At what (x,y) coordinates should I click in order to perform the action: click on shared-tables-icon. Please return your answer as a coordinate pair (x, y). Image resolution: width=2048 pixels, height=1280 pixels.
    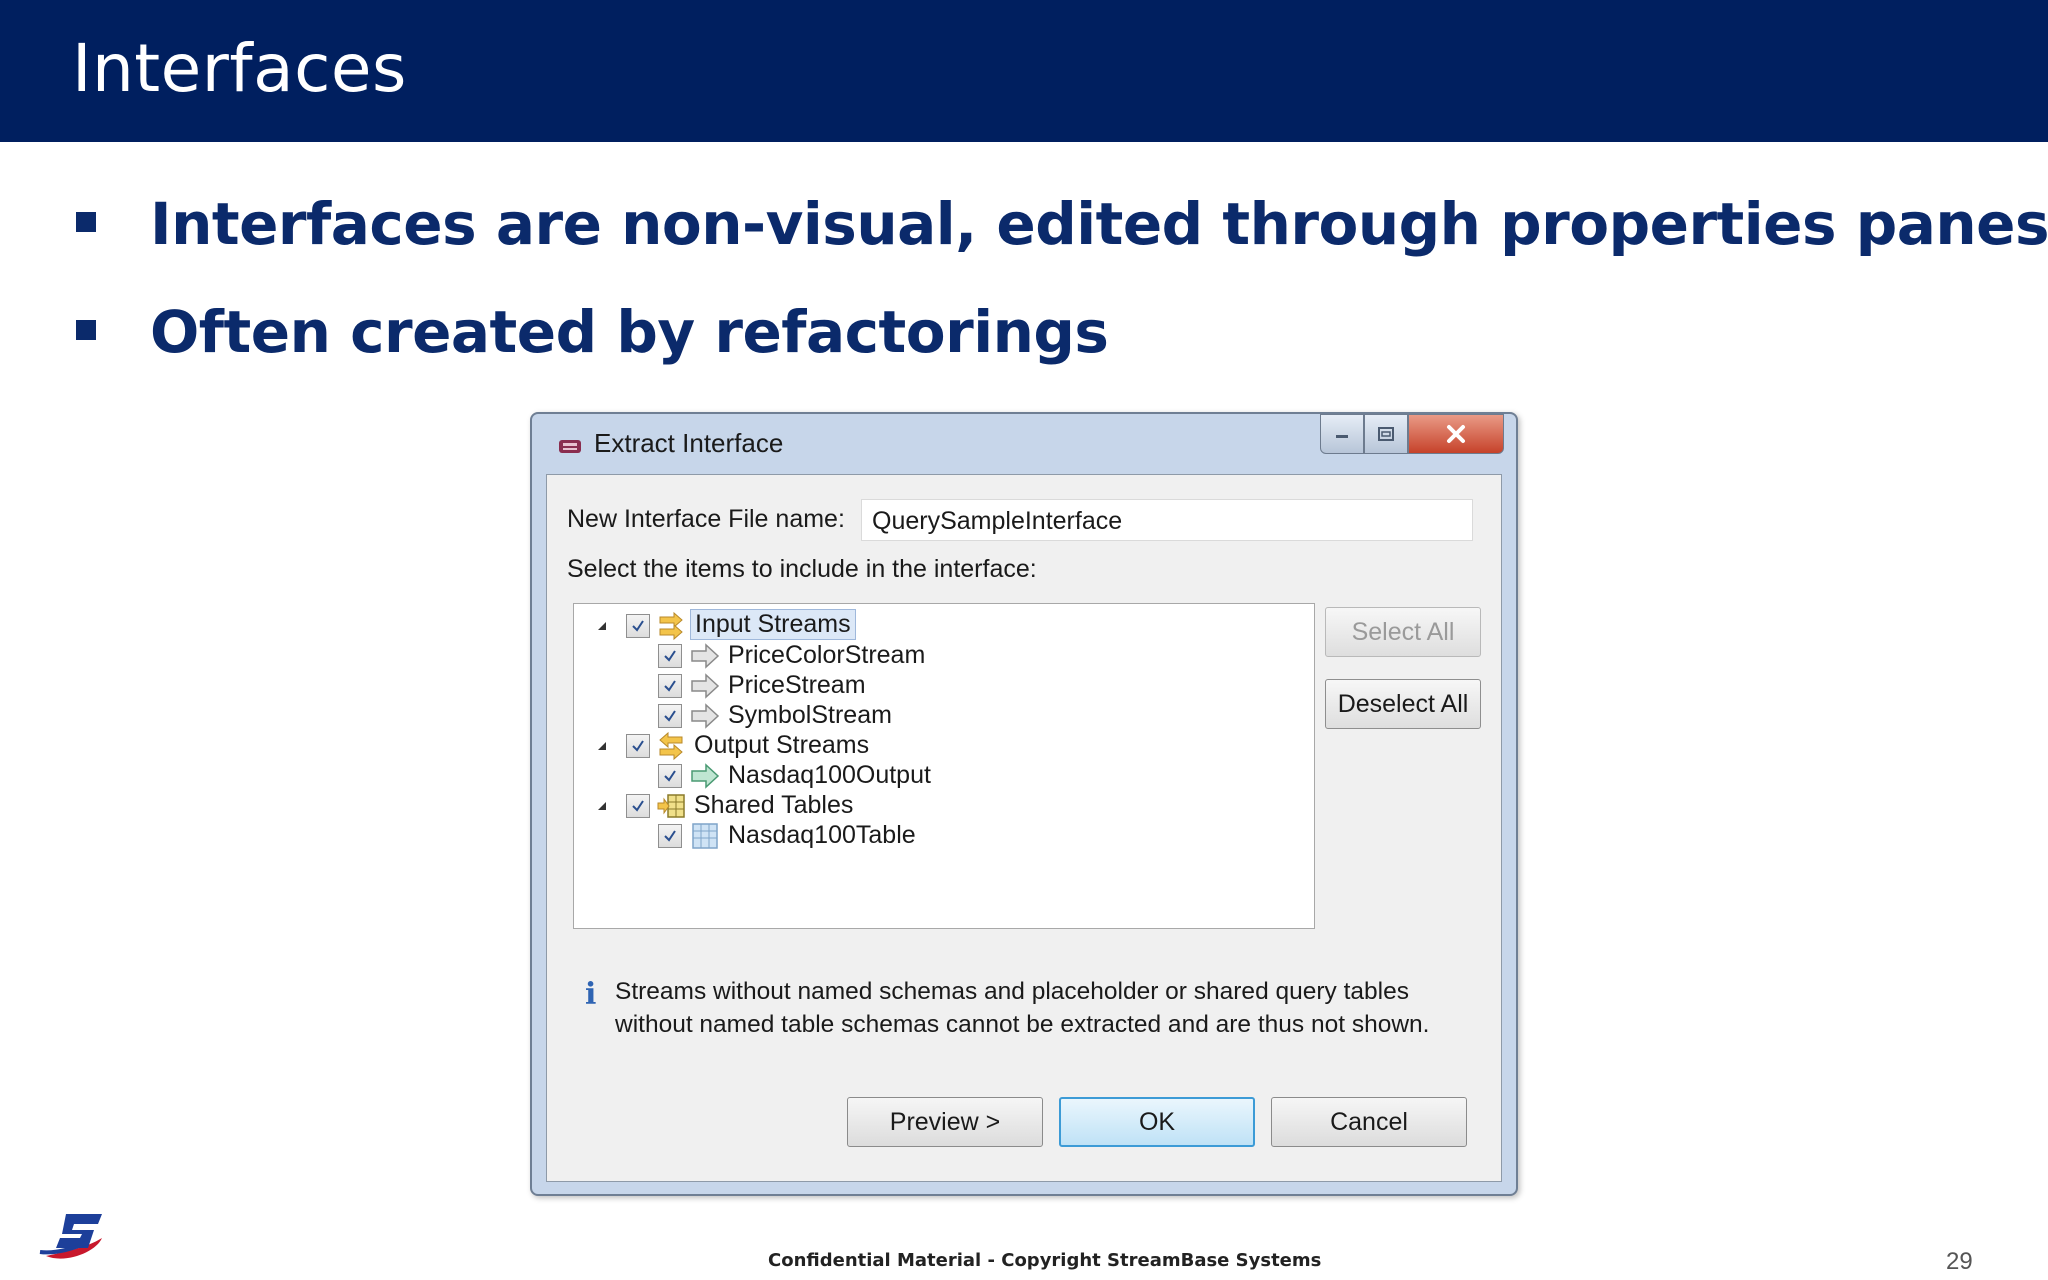
    Looking at the image, I should click on (671, 806).